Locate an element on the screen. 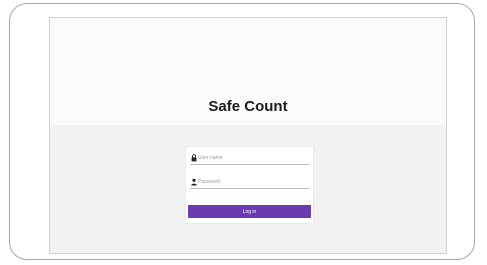 The width and height of the screenshot is (487, 265). password-field is located at coordinates (249, 182).